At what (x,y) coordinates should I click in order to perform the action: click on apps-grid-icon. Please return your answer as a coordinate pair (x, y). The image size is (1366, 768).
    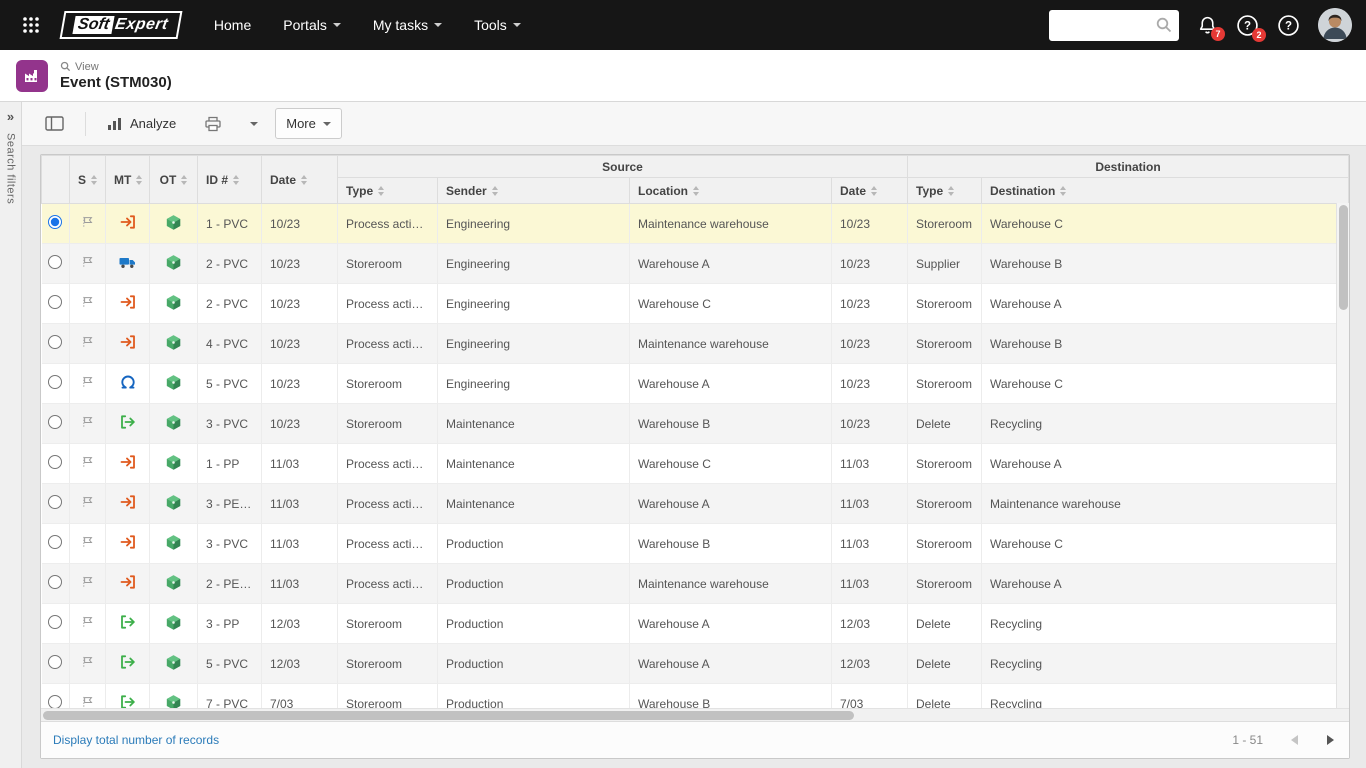
    Looking at the image, I should click on (31, 25).